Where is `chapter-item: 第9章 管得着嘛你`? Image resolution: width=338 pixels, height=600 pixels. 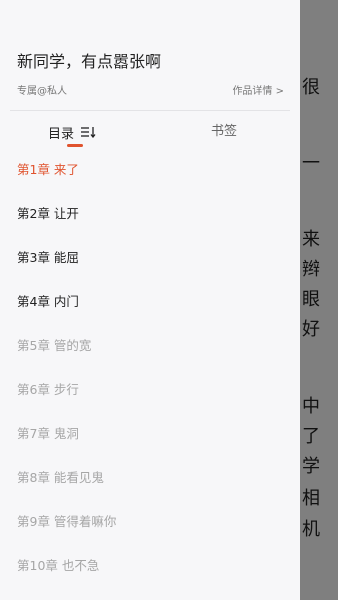 chapter-item: 第9章 管得着嘛你 is located at coordinates (66, 522).